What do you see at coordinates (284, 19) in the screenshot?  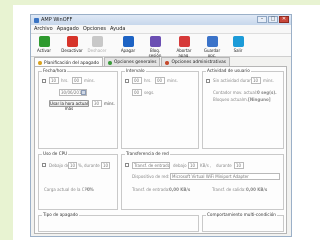 I see `close-button: ✕` at bounding box center [284, 19].